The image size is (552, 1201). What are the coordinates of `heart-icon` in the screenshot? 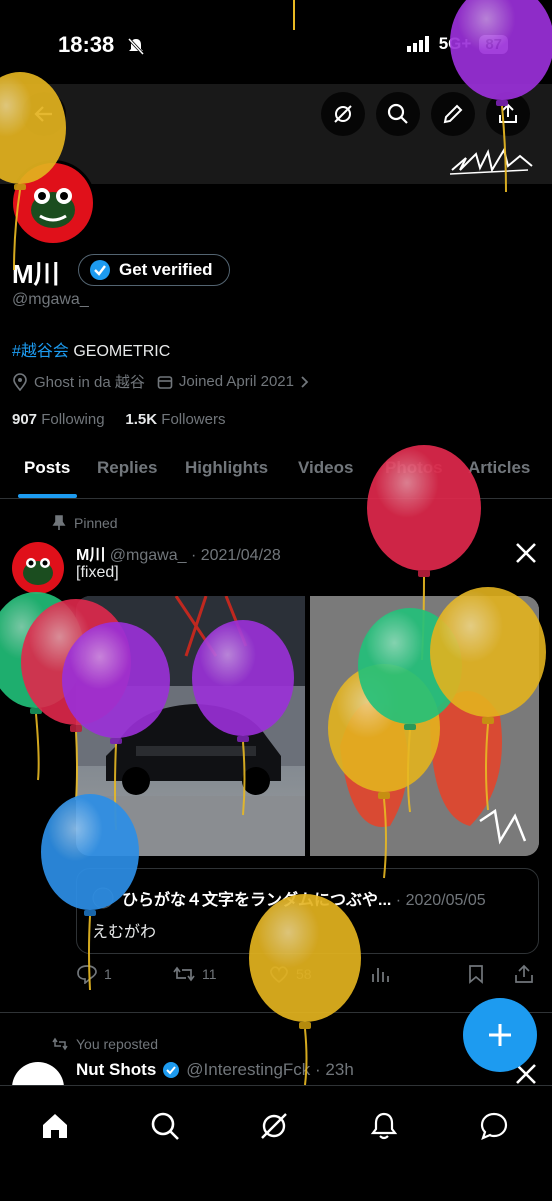 It's located at (279, 975).